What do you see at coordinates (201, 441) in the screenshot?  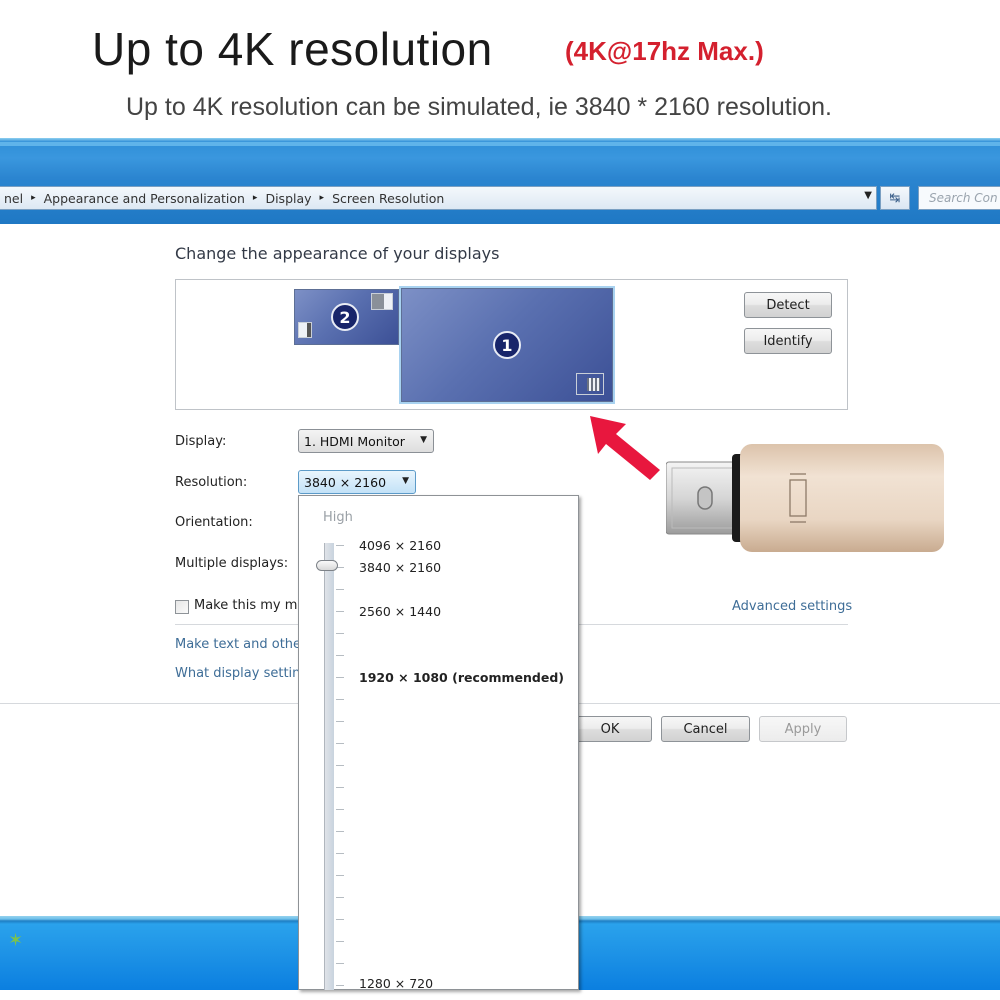 I see `display-label: Display:` at bounding box center [201, 441].